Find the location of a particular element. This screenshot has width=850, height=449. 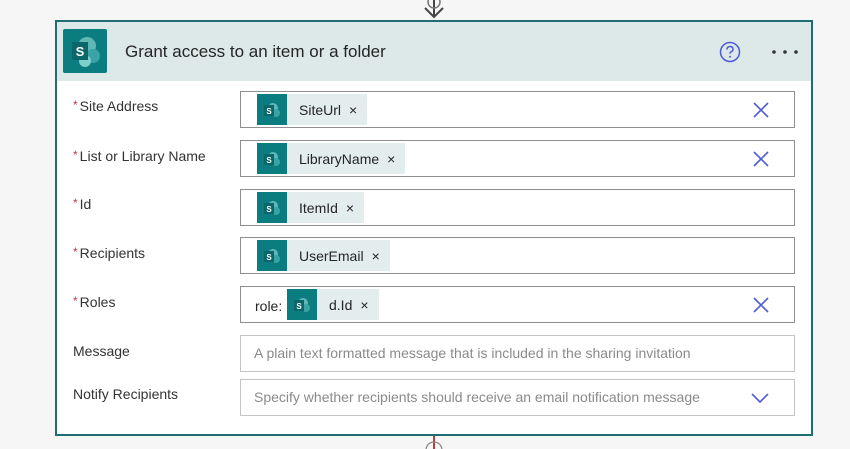

library-name-label: * List or Library Name is located at coordinates (139, 156).